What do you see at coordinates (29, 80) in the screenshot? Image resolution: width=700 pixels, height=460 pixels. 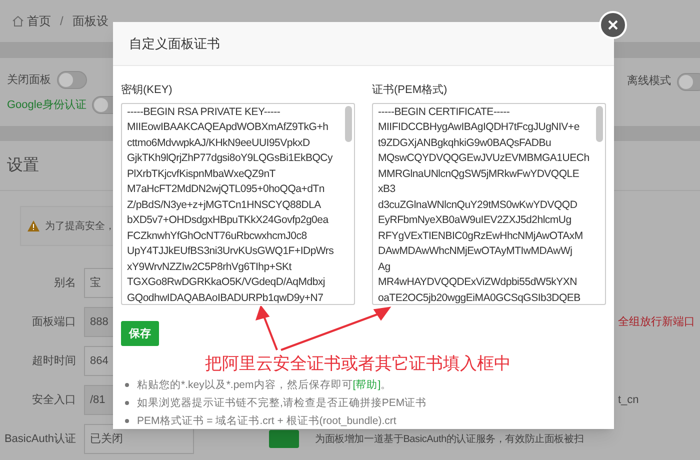 I see `switch-label: 关闭面板` at bounding box center [29, 80].